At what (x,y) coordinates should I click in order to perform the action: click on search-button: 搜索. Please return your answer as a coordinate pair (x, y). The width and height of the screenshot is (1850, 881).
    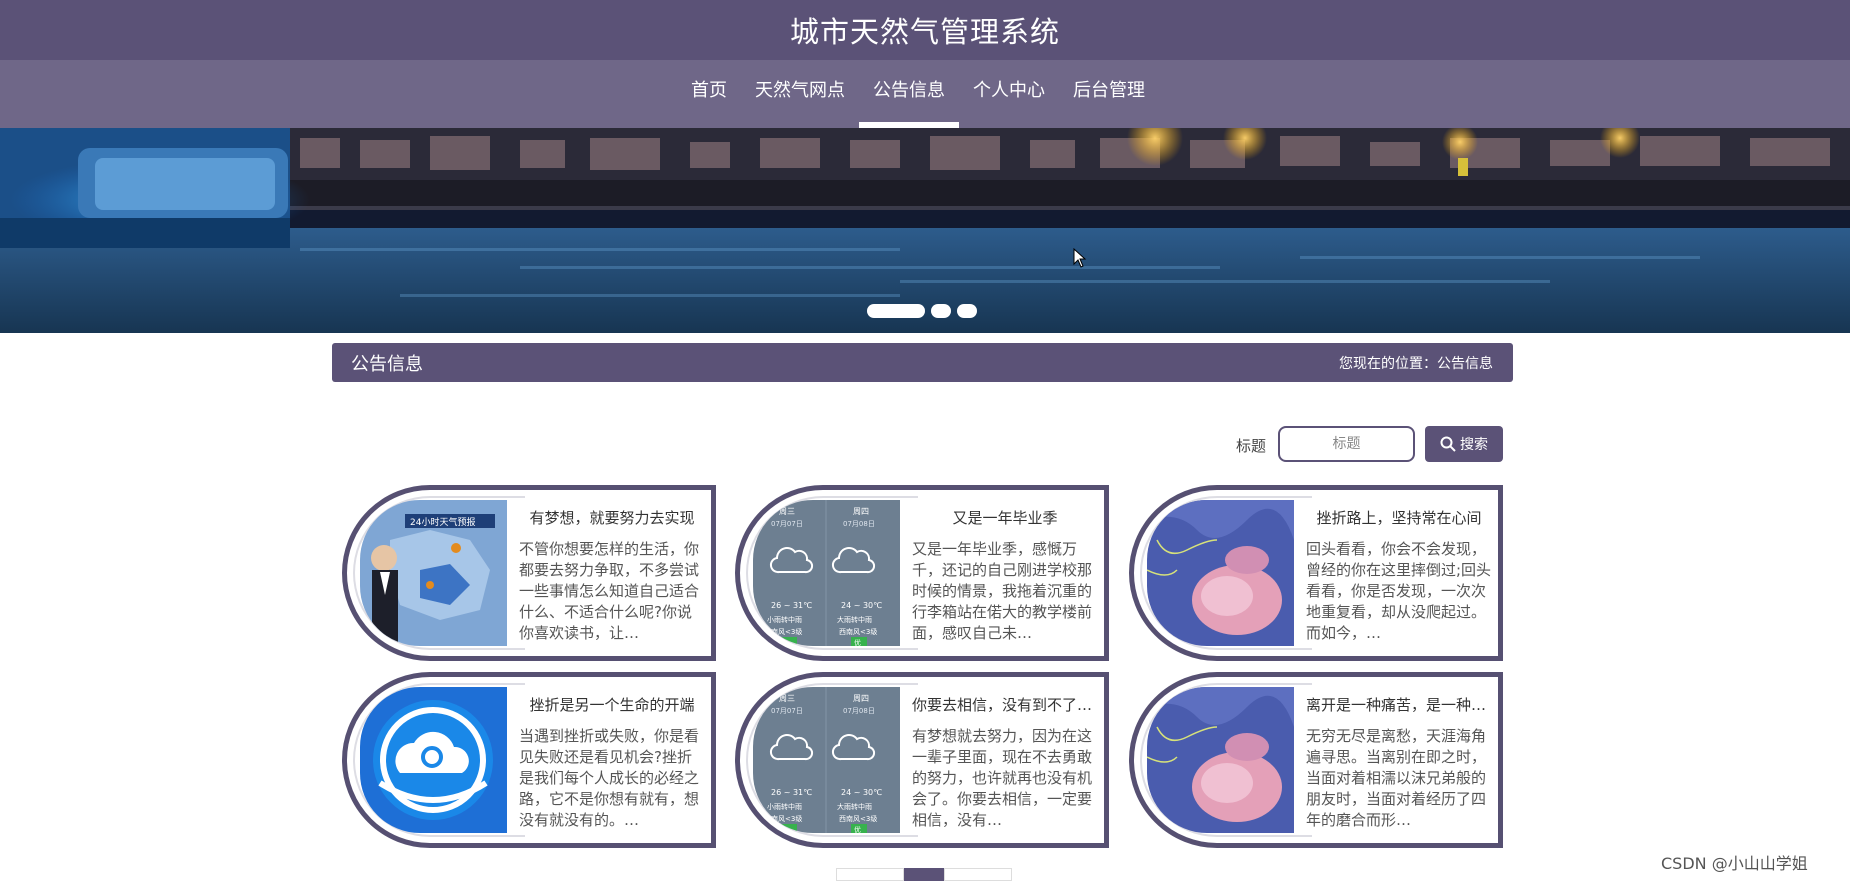
    Looking at the image, I should click on (1464, 444).